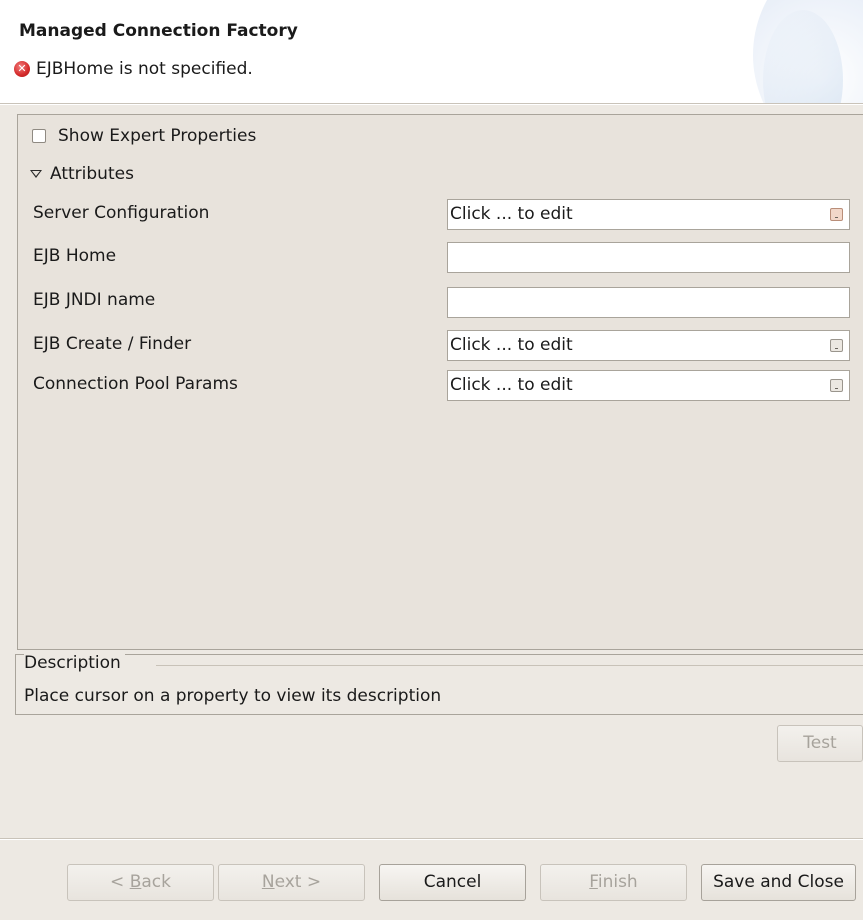 The height and width of the screenshot is (920, 863). Describe the element at coordinates (22, 69) in the screenshot. I see `error-icon: ✕` at that location.